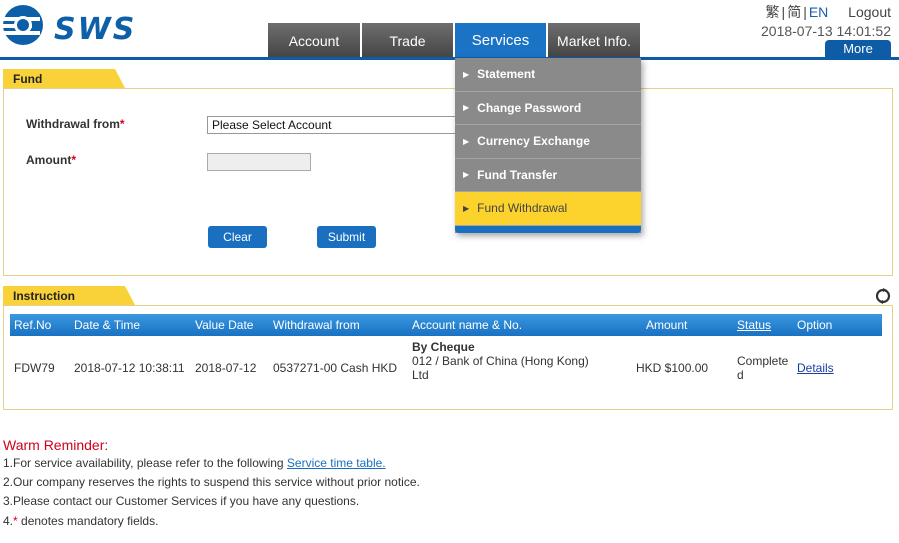 The height and width of the screenshot is (543, 899). What do you see at coordinates (506, 74) in the screenshot?
I see `menu-item-label: Statement` at bounding box center [506, 74].